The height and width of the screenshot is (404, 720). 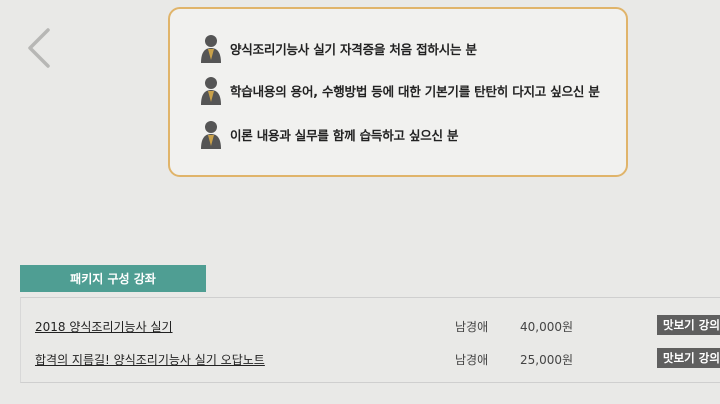 I want to click on course-price: 40,000원, so click(x=547, y=327).